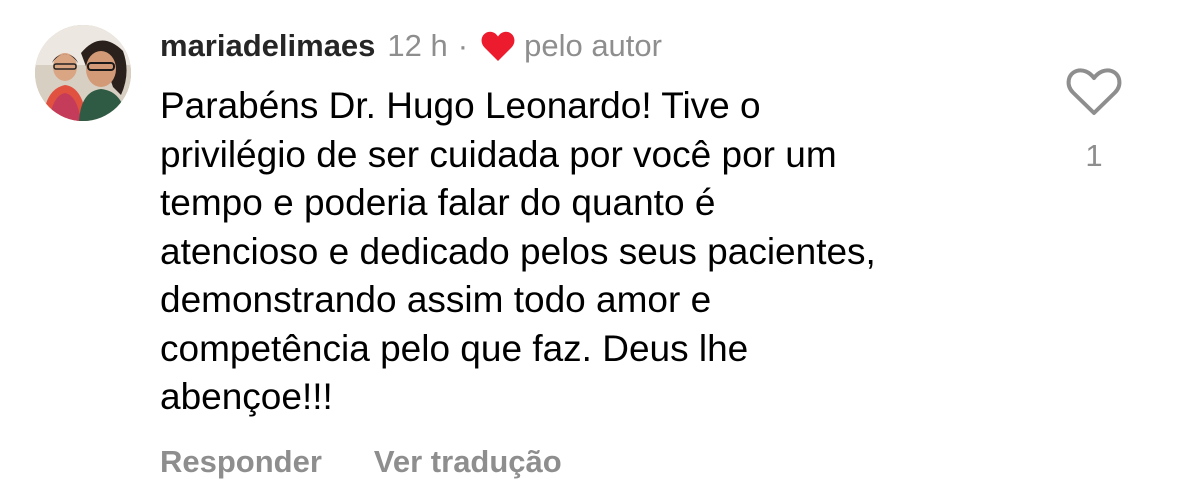 The image size is (1179, 493). Describe the element at coordinates (361, 462) in the screenshot. I see `comment-actions: Responder Ver tradução` at that location.